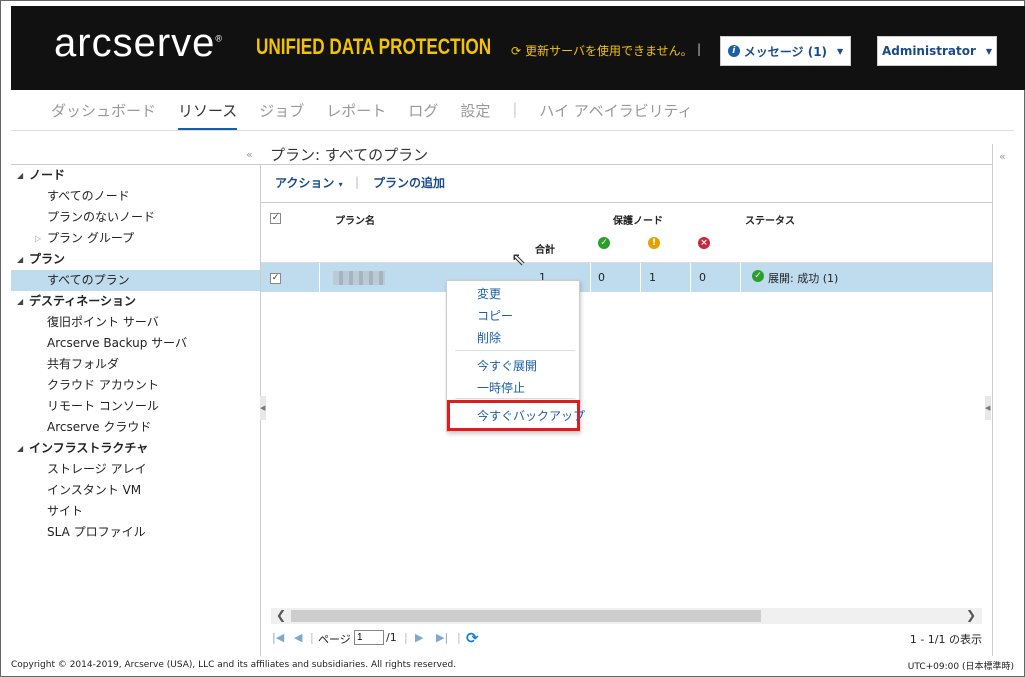  I want to click on row-checkbox: ✓, so click(275, 278).